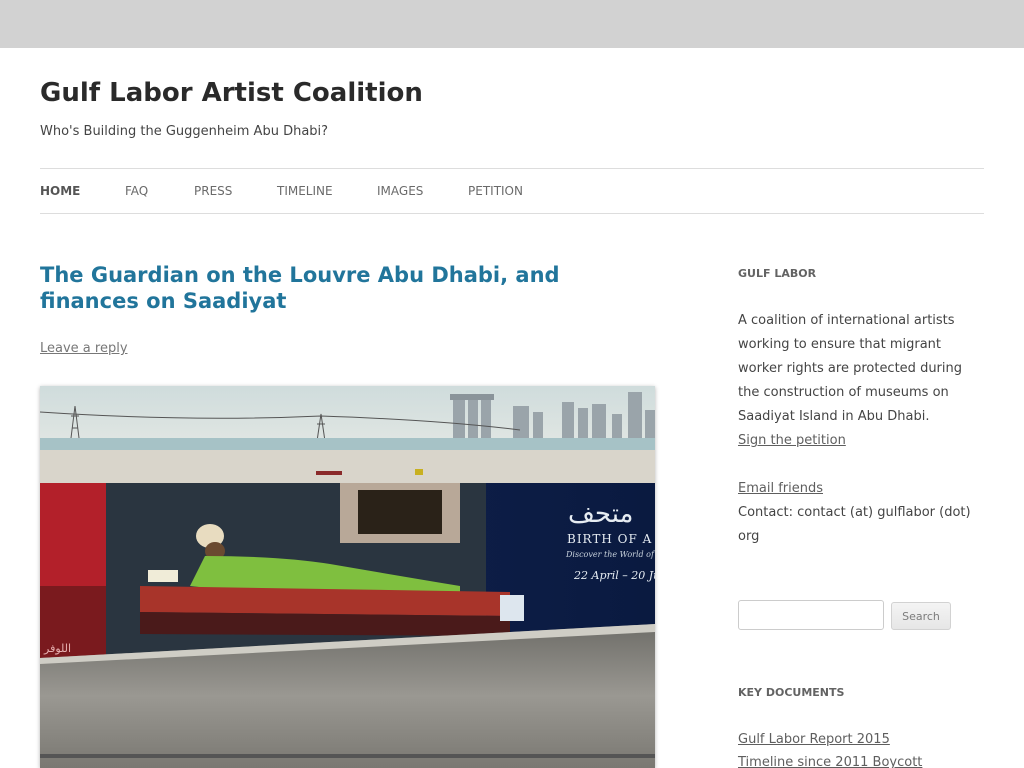 Image resolution: width=1024 pixels, height=768 pixels. What do you see at coordinates (614, 575) in the screenshot?
I see `banner-dates: 22 April – 20 July` at bounding box center [614, 575].